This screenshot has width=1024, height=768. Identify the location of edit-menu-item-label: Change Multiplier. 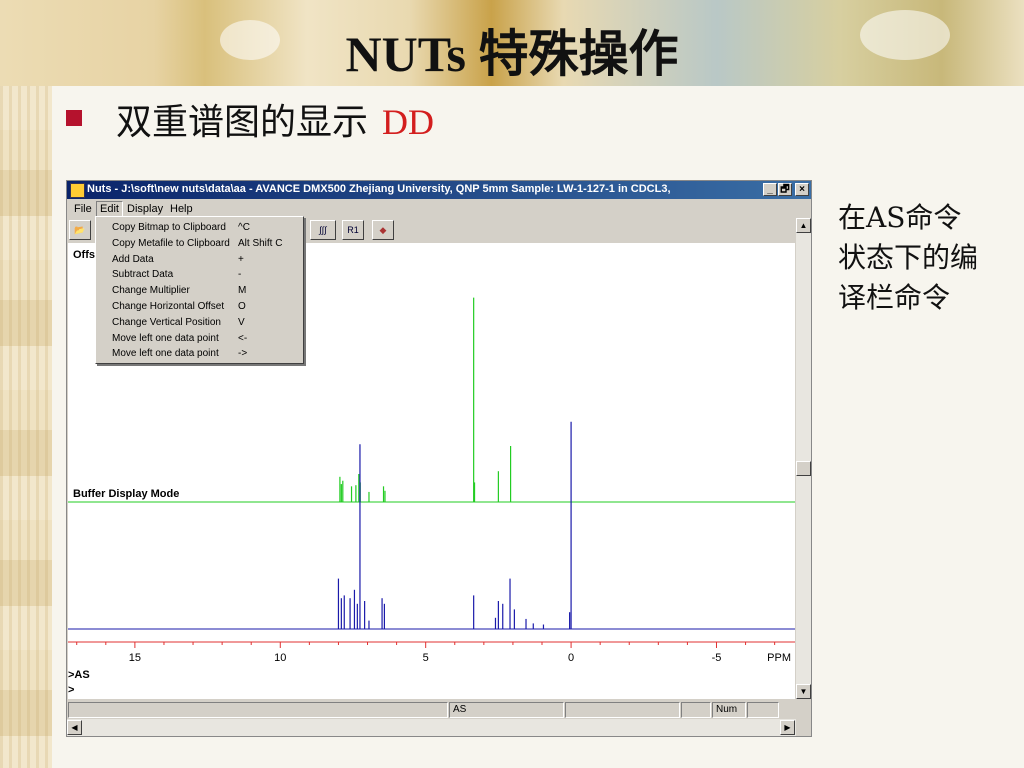
(151, 291).